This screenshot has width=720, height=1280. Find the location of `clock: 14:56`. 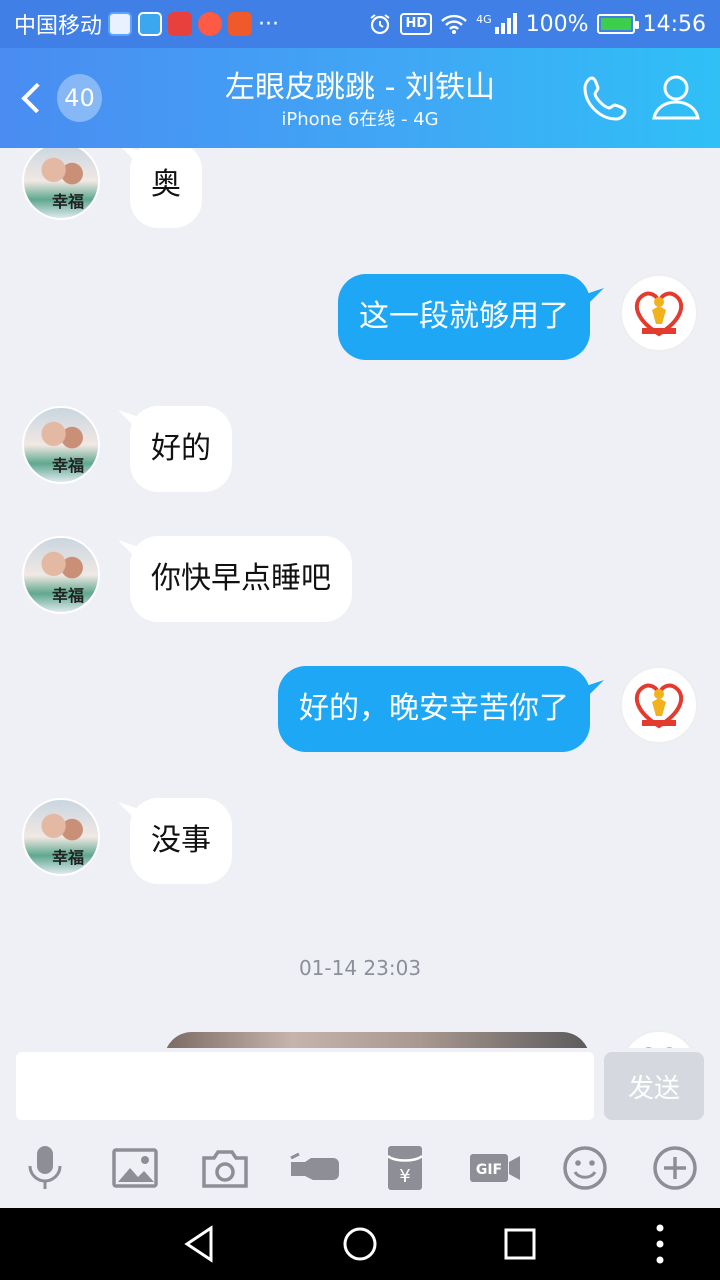

clock: 14:56 is located at coordinates (674, 24).